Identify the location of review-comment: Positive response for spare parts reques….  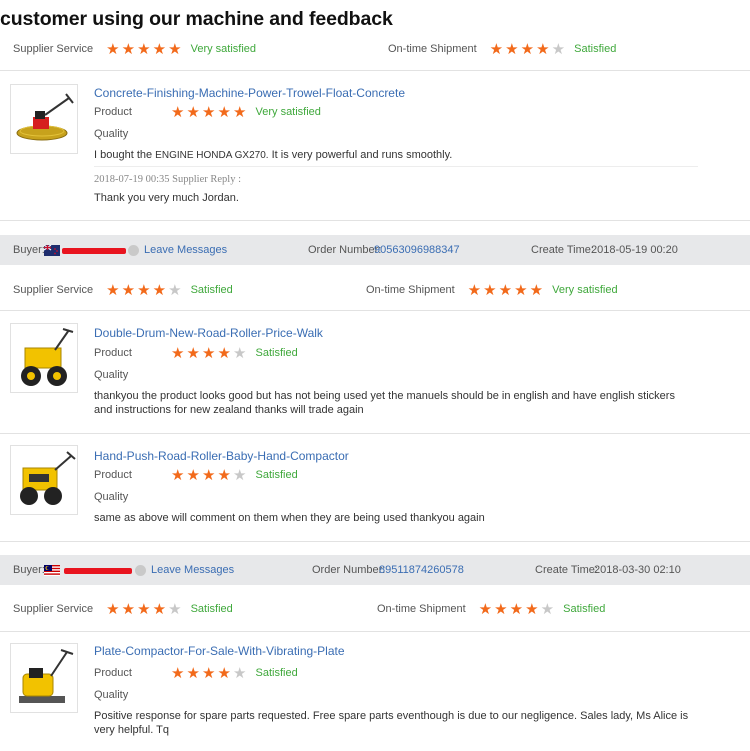
(391, 723).